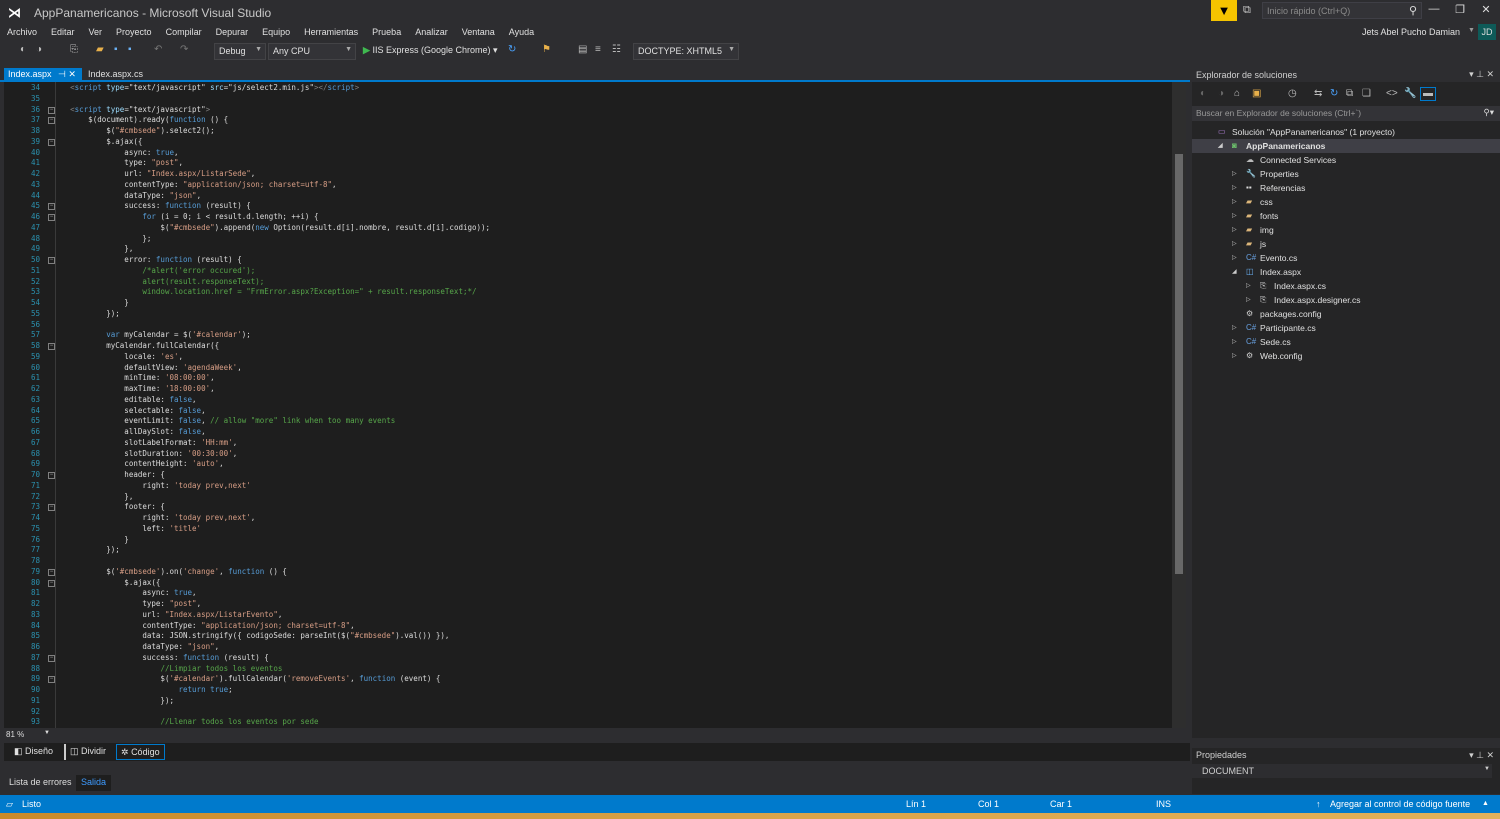 Image resolution: width=1500 pixels, height=819 pixels. I want to click on switch-views-icon: ▣, so click(1256, 93).